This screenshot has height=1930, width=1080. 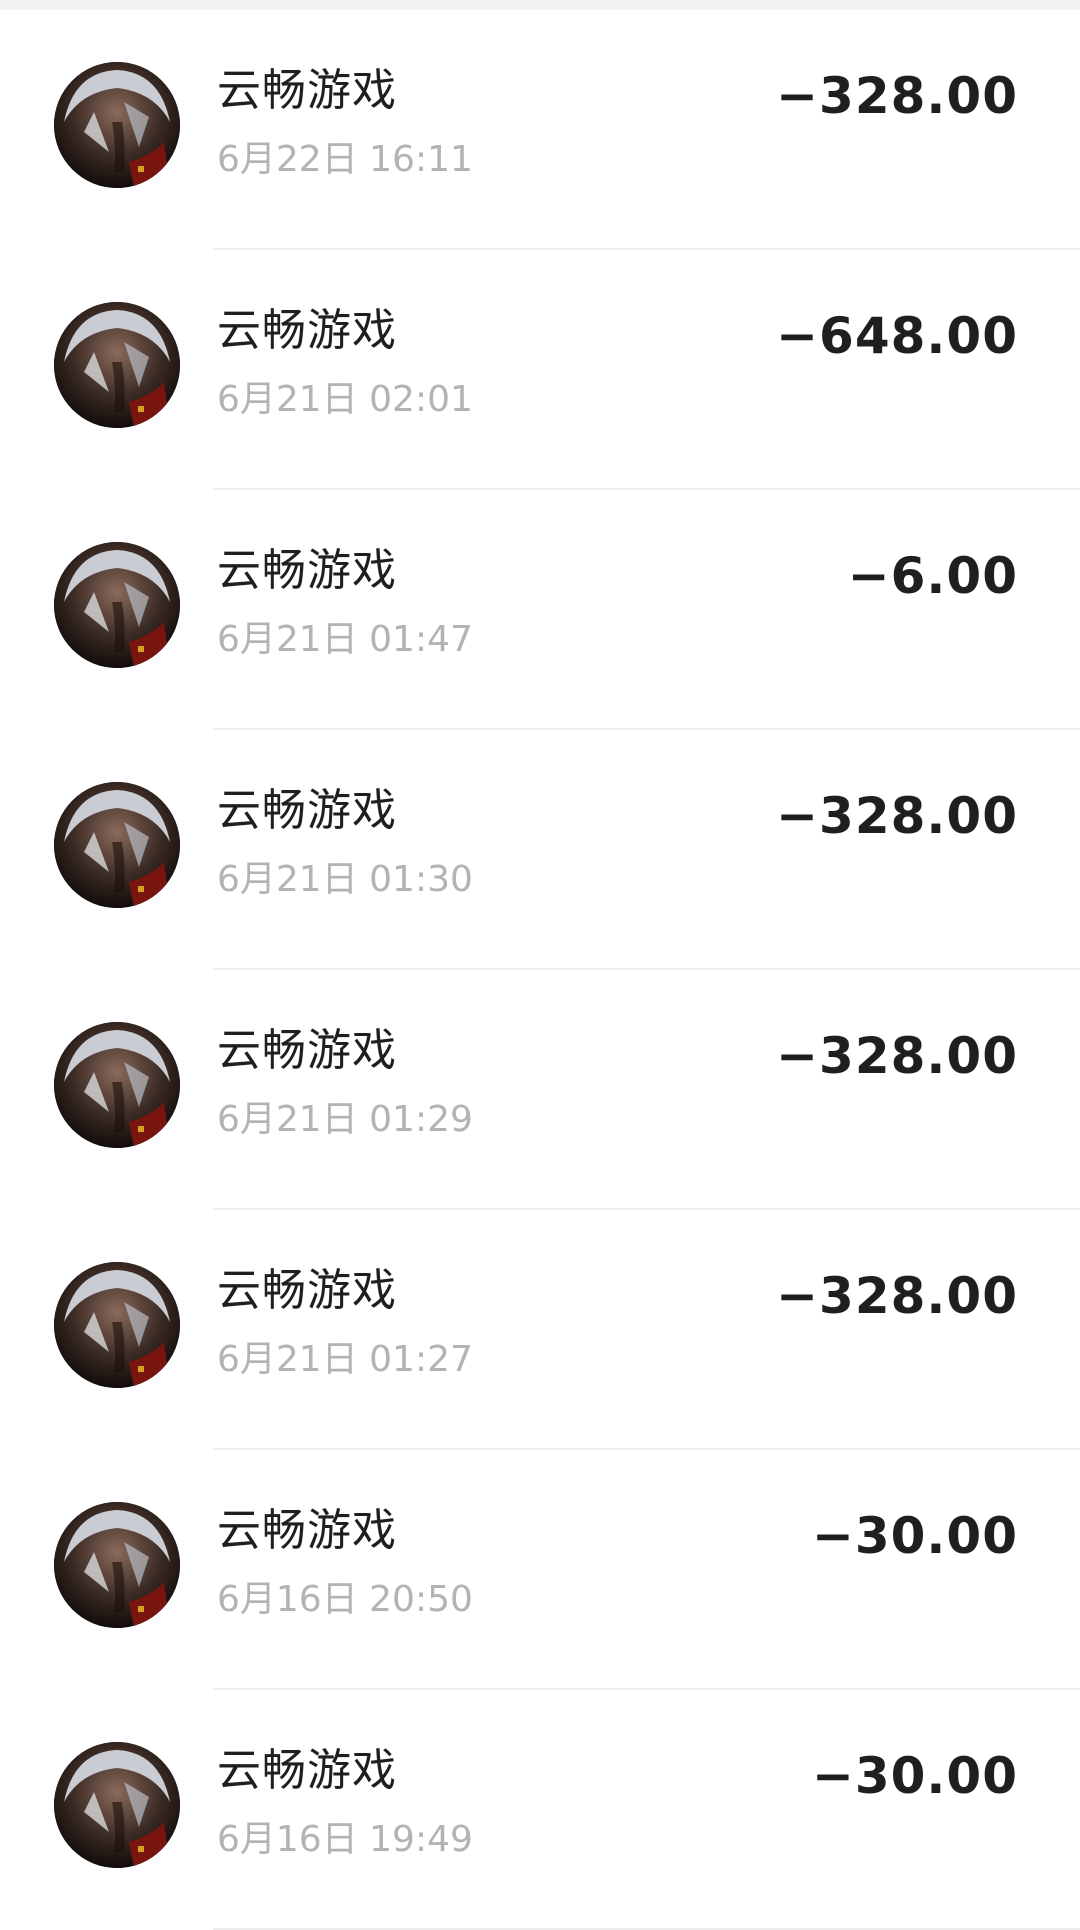 What do you see at coordinates (345, 1839) in the screenshot?
I see `transaction-time: 6月16日 19:49` at bounding box center [345, 1839].